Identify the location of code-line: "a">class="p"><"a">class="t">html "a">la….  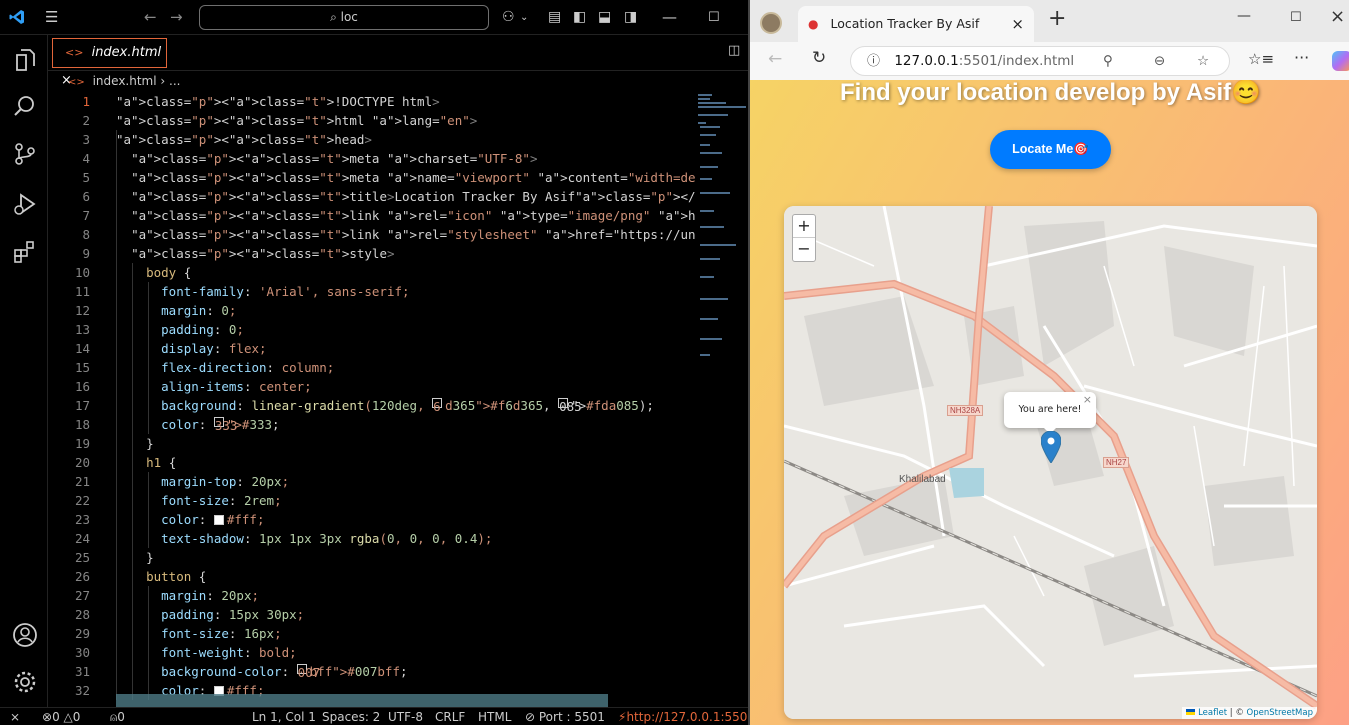
(297, 120).